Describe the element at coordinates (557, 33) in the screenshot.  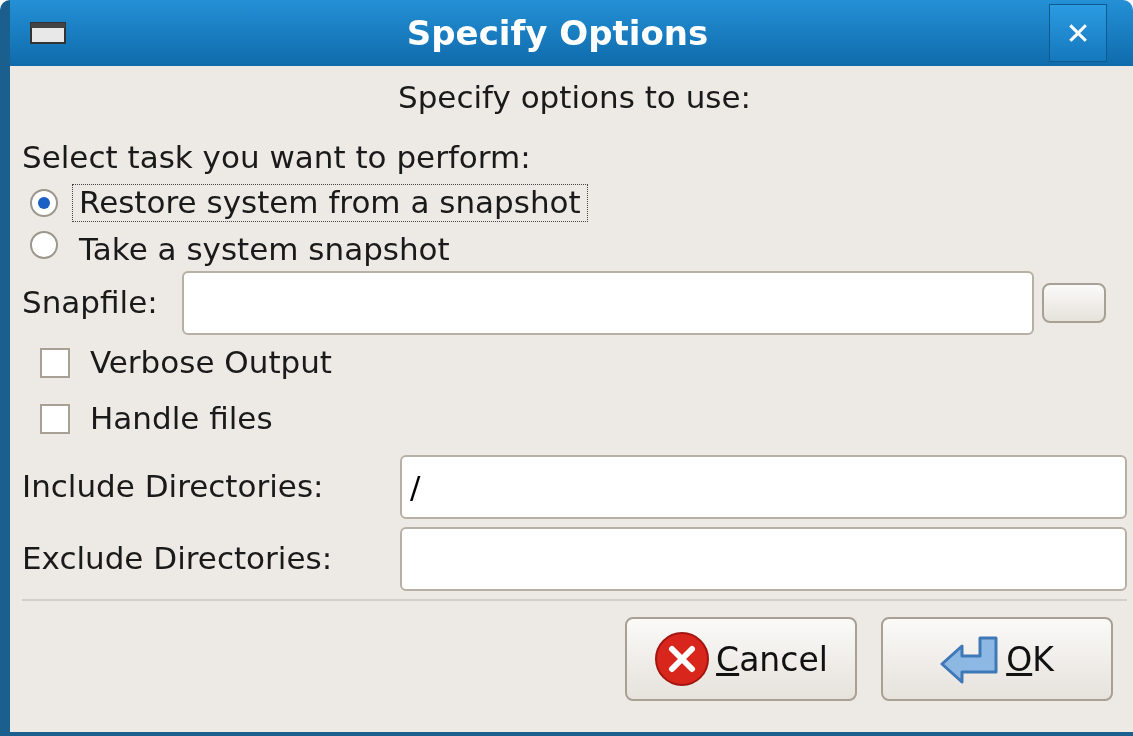
I see `window-title: Specify Options` at that location.